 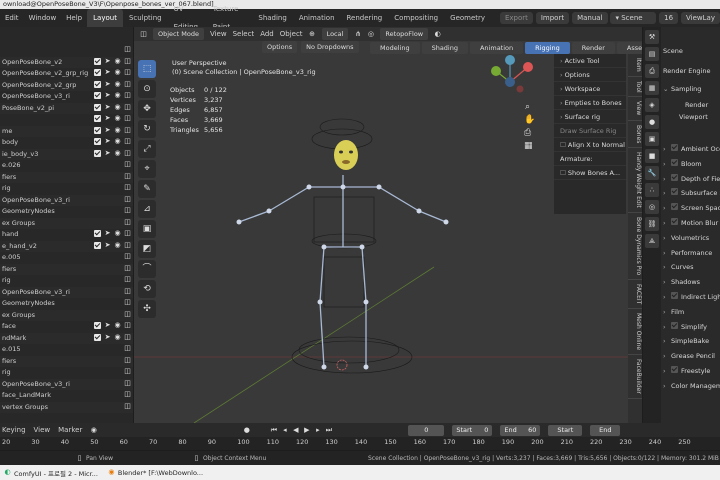 What do you see at coordinates (527, 107) in the screenshot?
I see `zoom-icon: ⌕` at bounding box center [527, 107].